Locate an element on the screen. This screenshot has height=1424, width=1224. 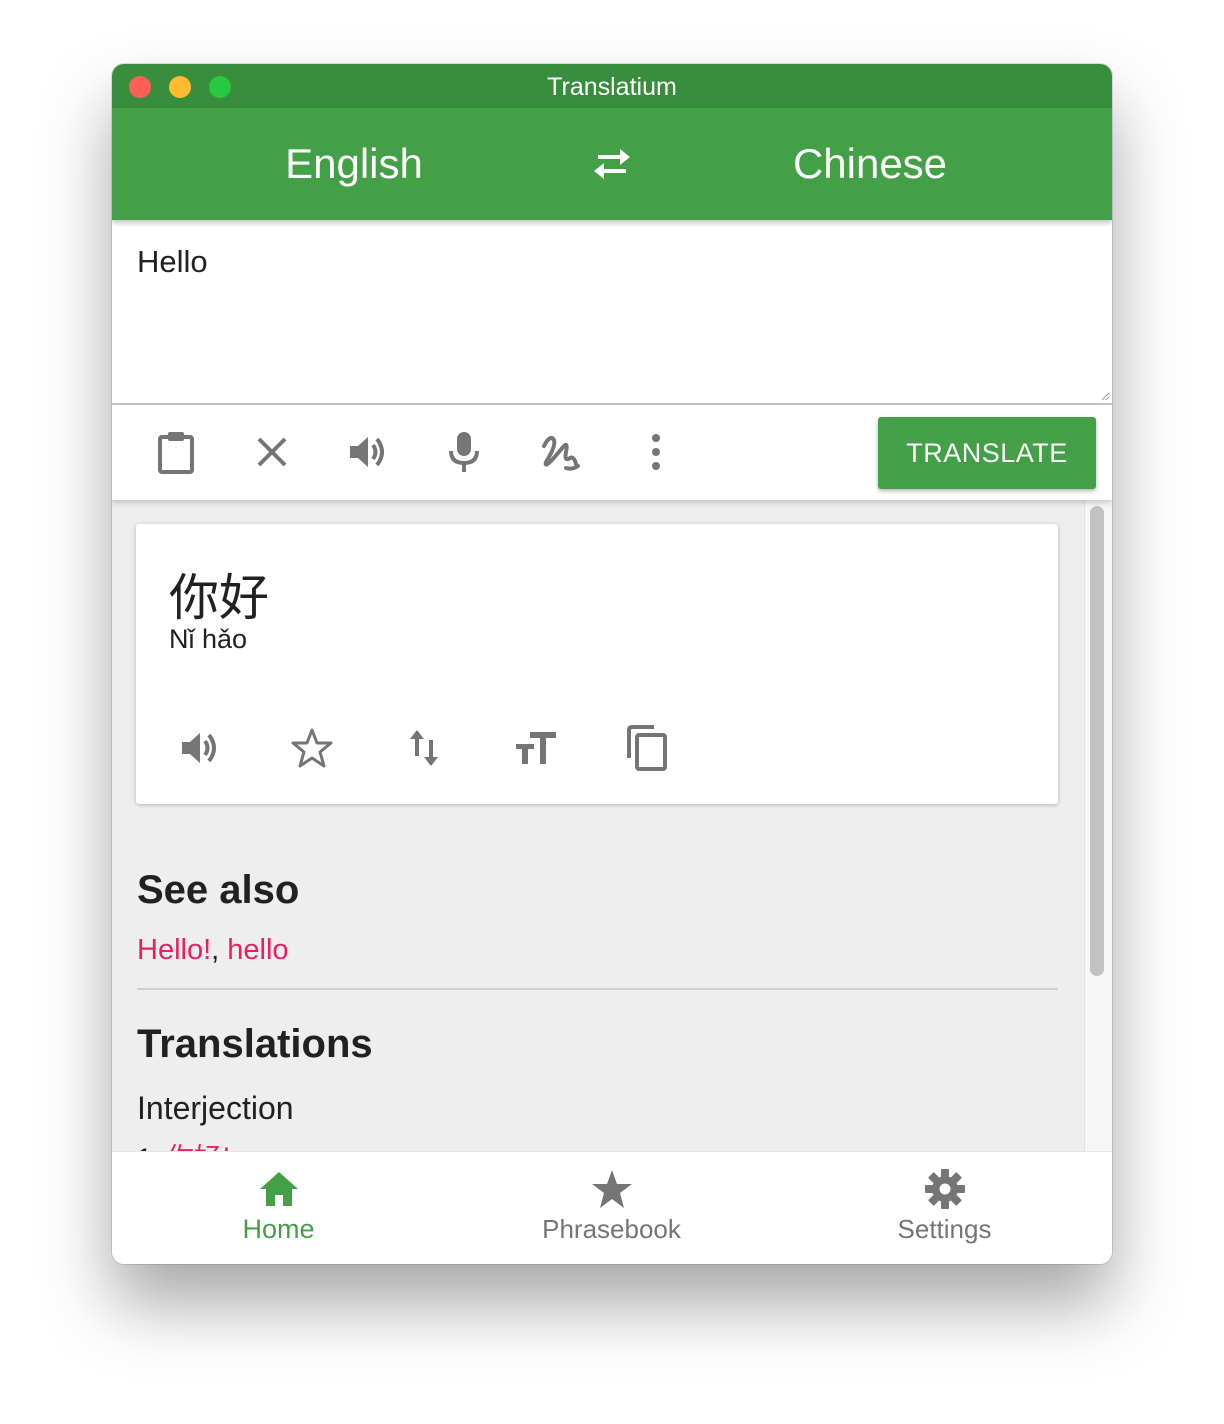
nav-phrasebook-label: Phrasebook is located at coordinates (611, 1229).